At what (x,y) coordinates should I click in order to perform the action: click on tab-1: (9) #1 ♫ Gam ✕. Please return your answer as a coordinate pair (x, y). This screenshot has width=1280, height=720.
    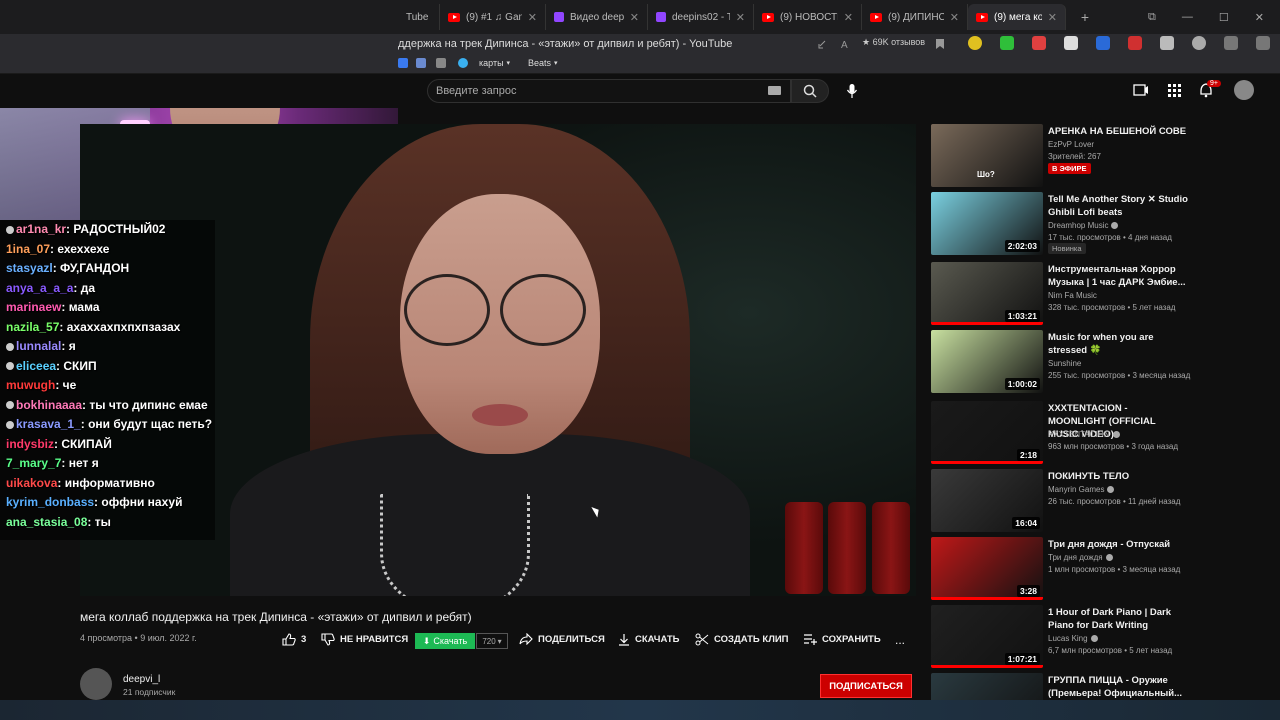
    Looking at the image, I should click on (493, 17).